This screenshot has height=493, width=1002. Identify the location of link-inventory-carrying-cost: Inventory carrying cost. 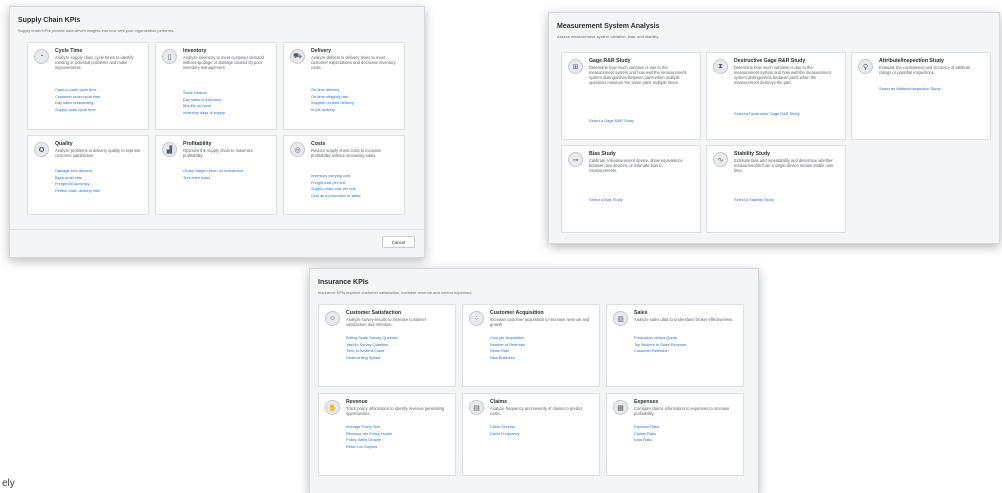
(336, 176).